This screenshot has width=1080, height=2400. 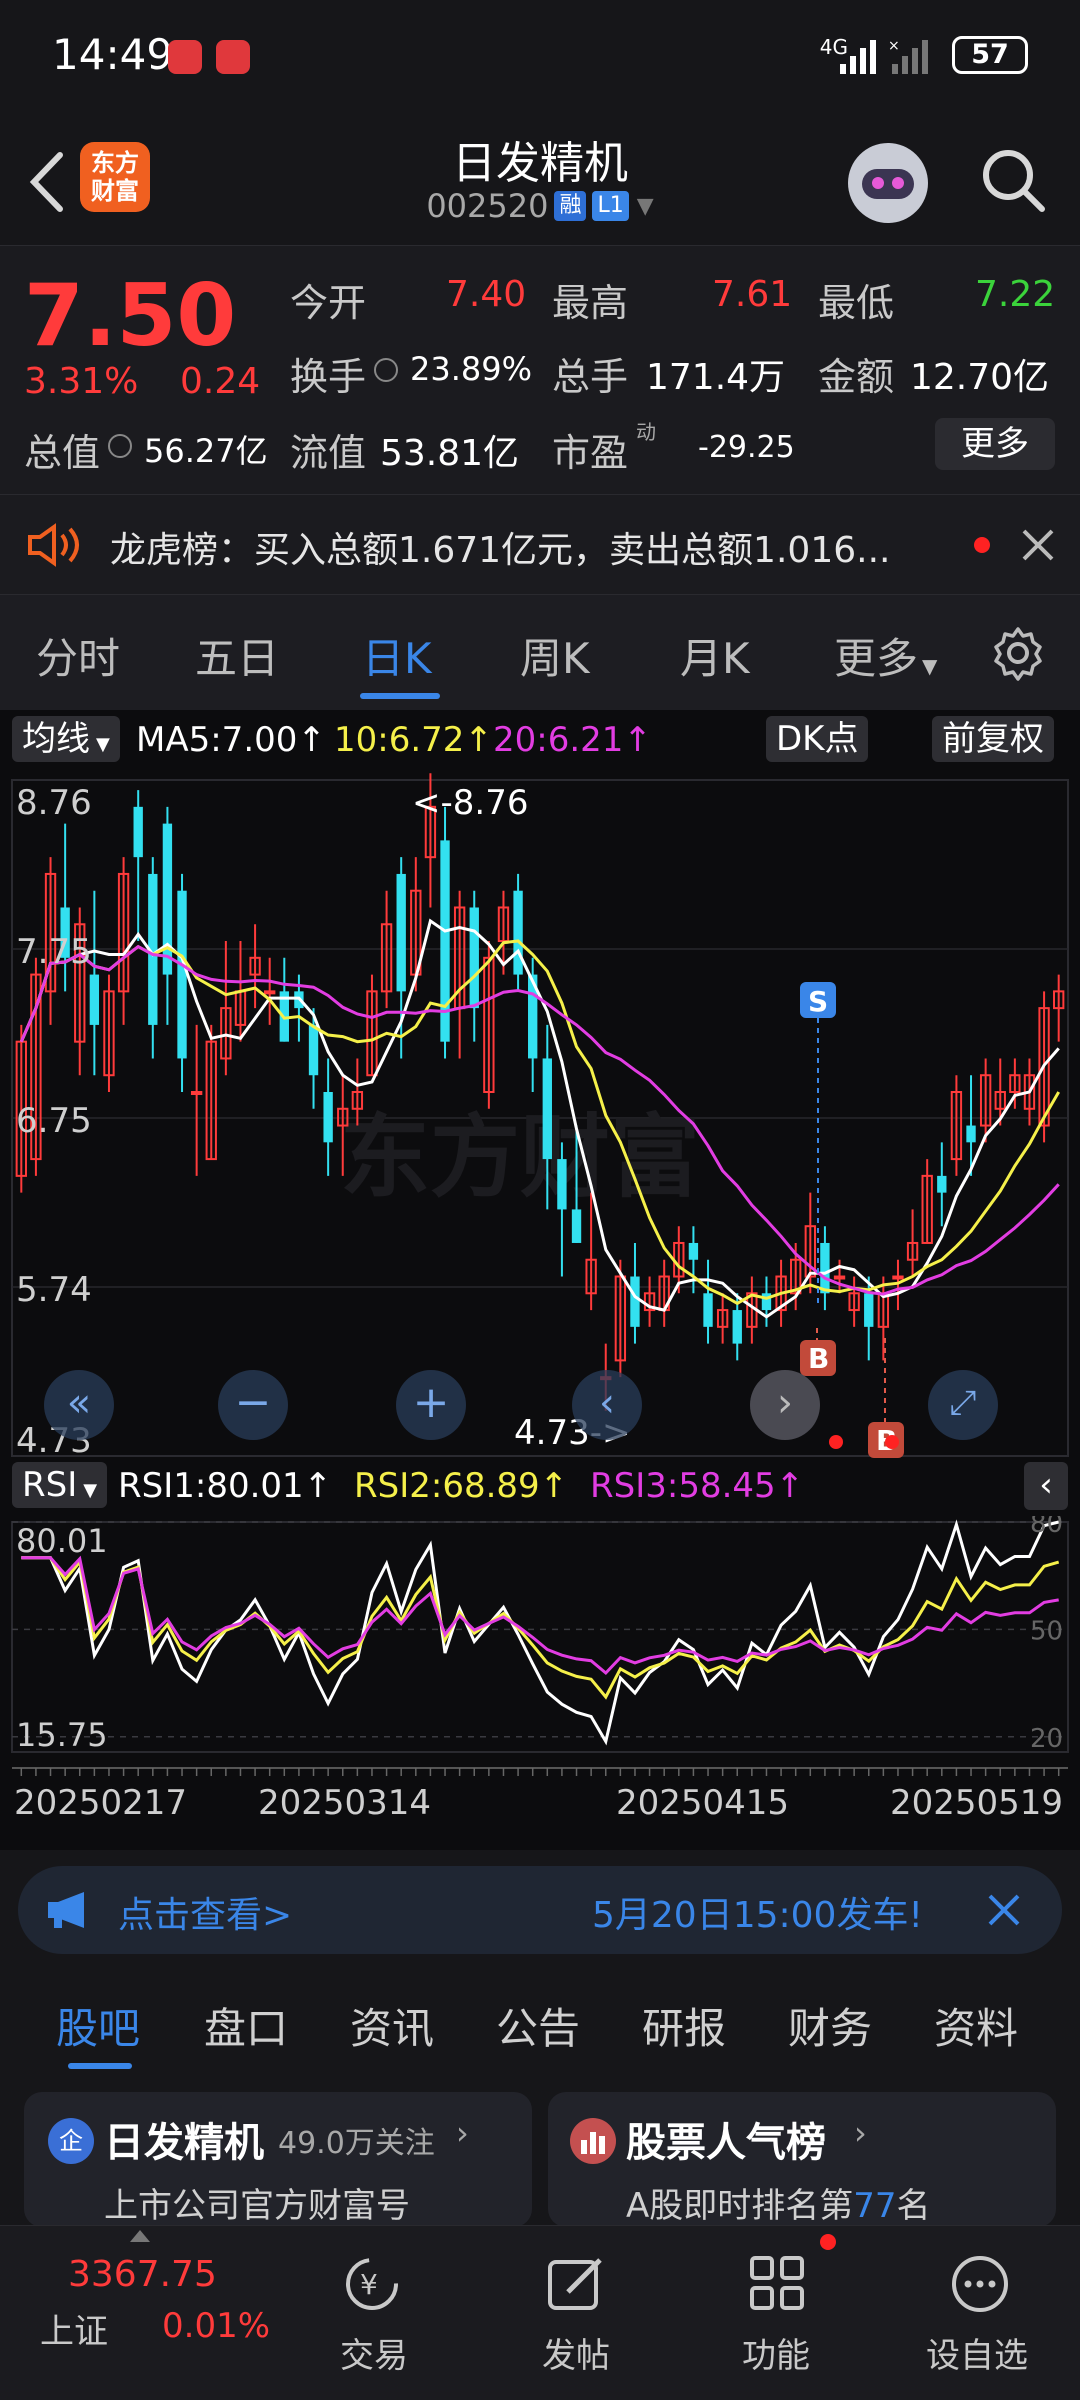 I want to click on promo-banner: 点击查看> 5月20日15:00发车!, so click(x=540, y=1910).